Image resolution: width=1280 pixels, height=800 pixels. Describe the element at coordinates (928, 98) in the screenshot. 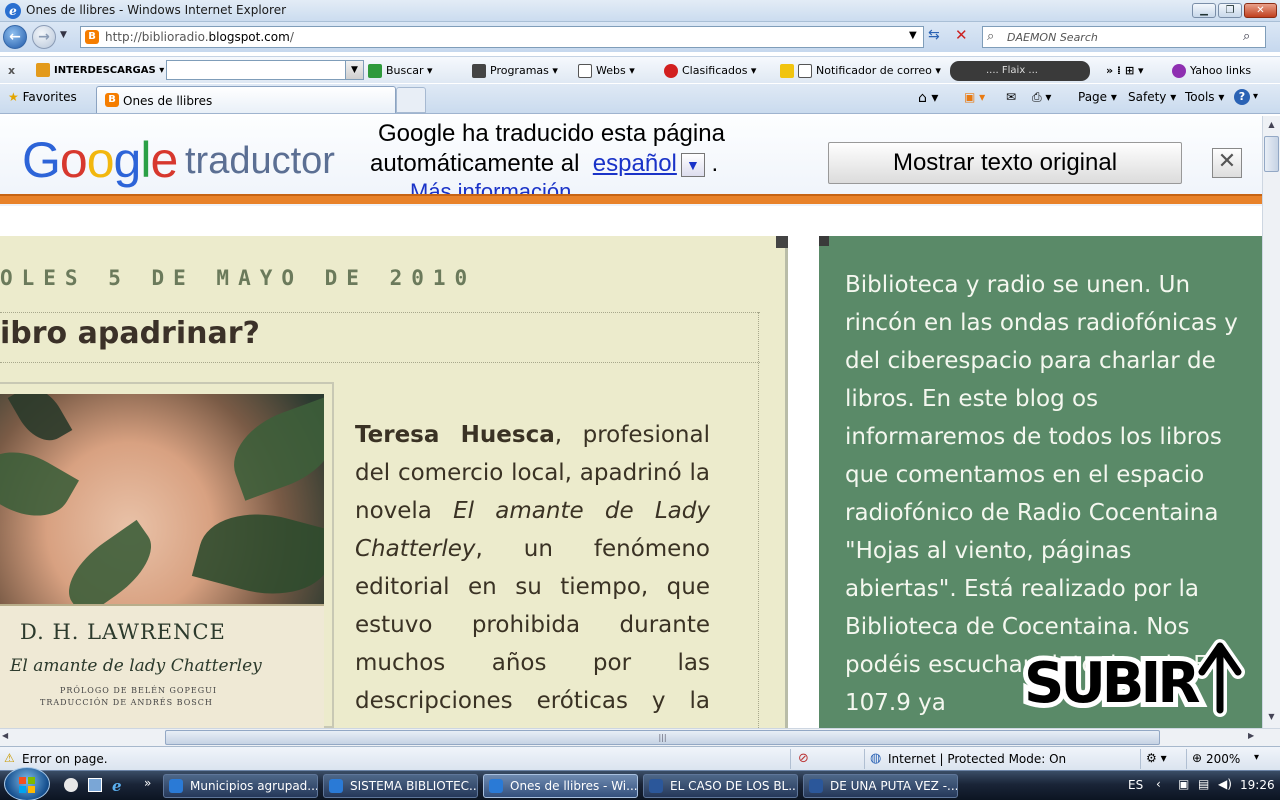

I see `home-icon: ⌂ ▾` at that location.